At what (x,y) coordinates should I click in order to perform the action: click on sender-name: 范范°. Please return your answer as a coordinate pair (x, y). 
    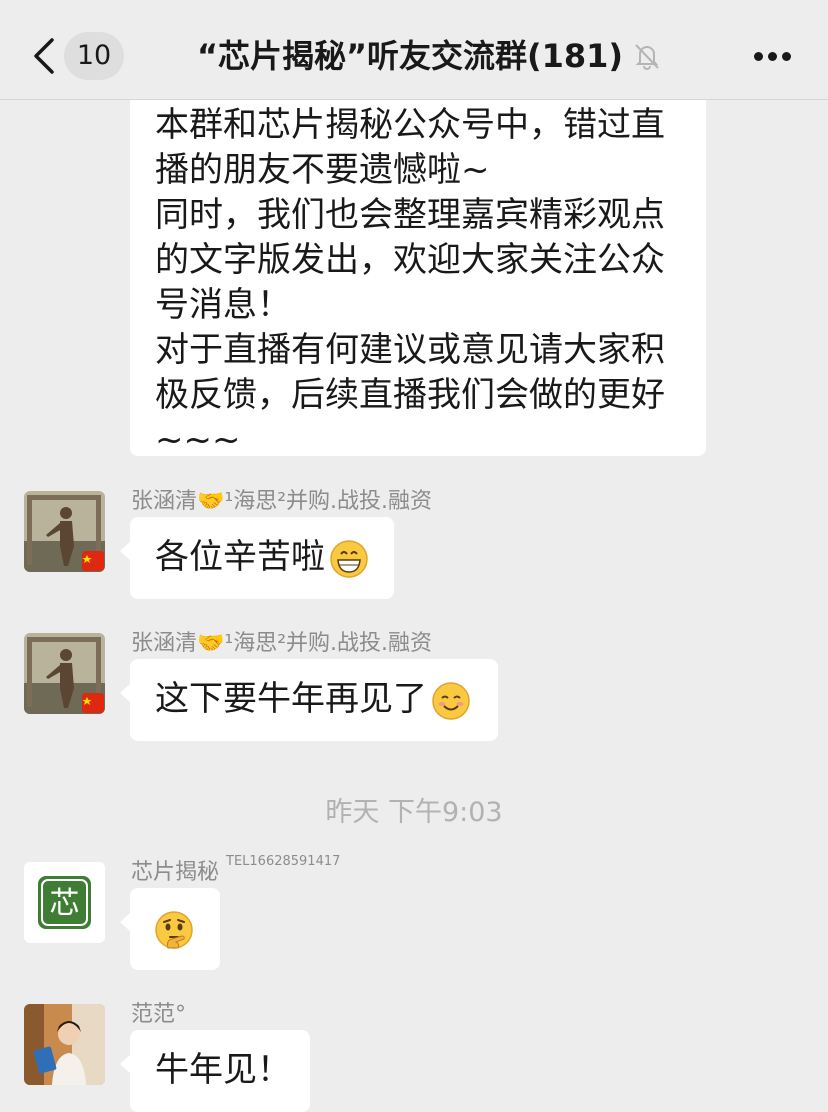
    Looking at the image, I should click on (159, 1014).